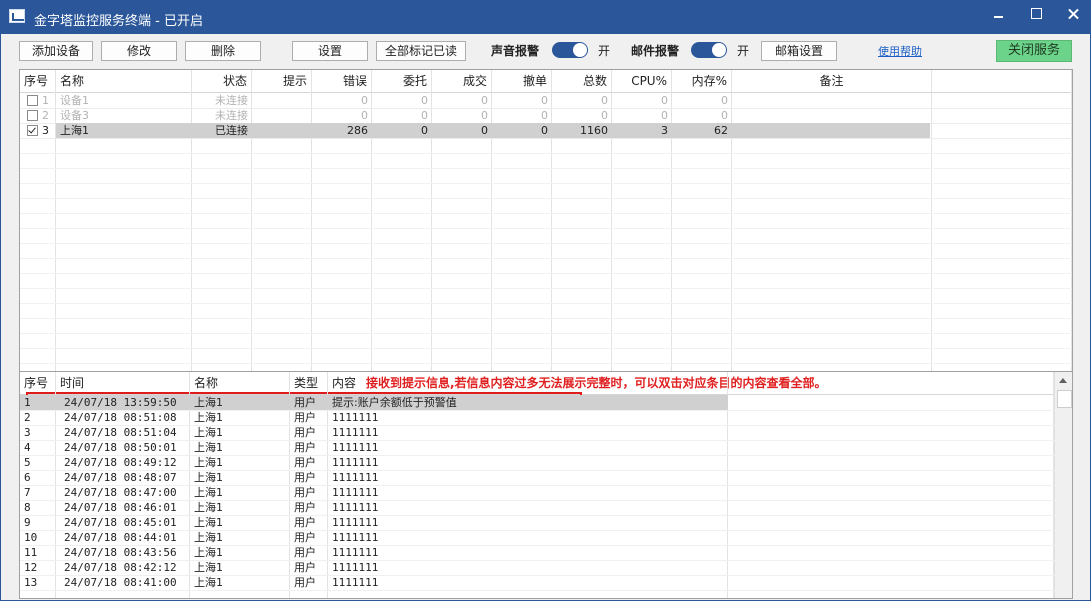 The width and height of the screenshot is (1091, 601). I want to click on delete-button: 删除, so click(223, 51).